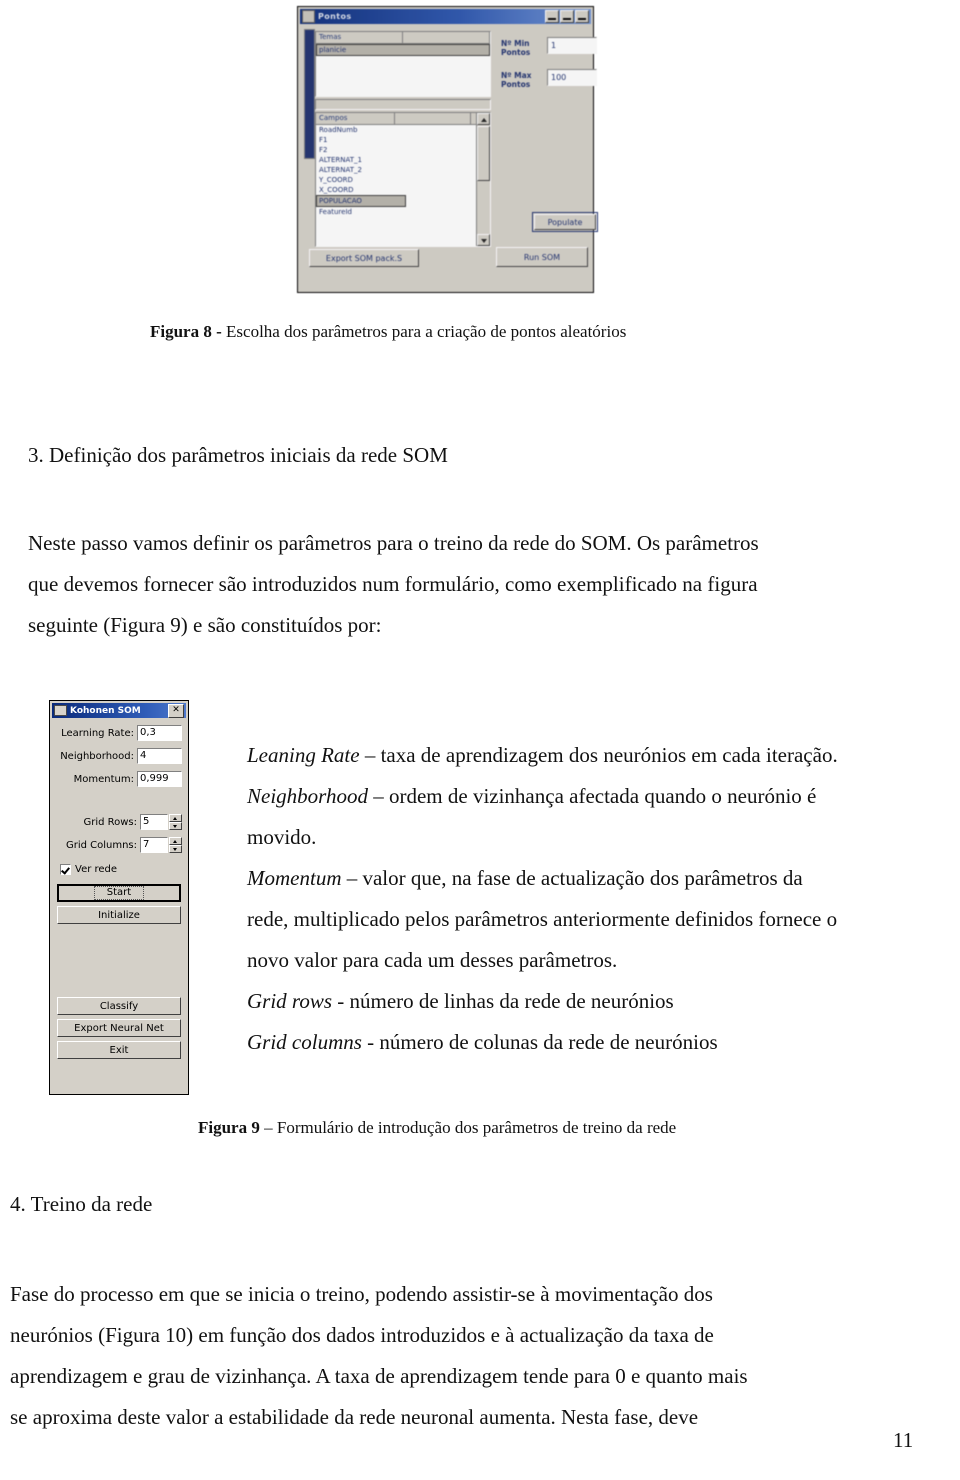 This screenshot has width=960, height=1480. What do you see at coordinates (355, 118) in the screenshot?
I see `fields-column-header: Campos` at bounding box center [355, 118].